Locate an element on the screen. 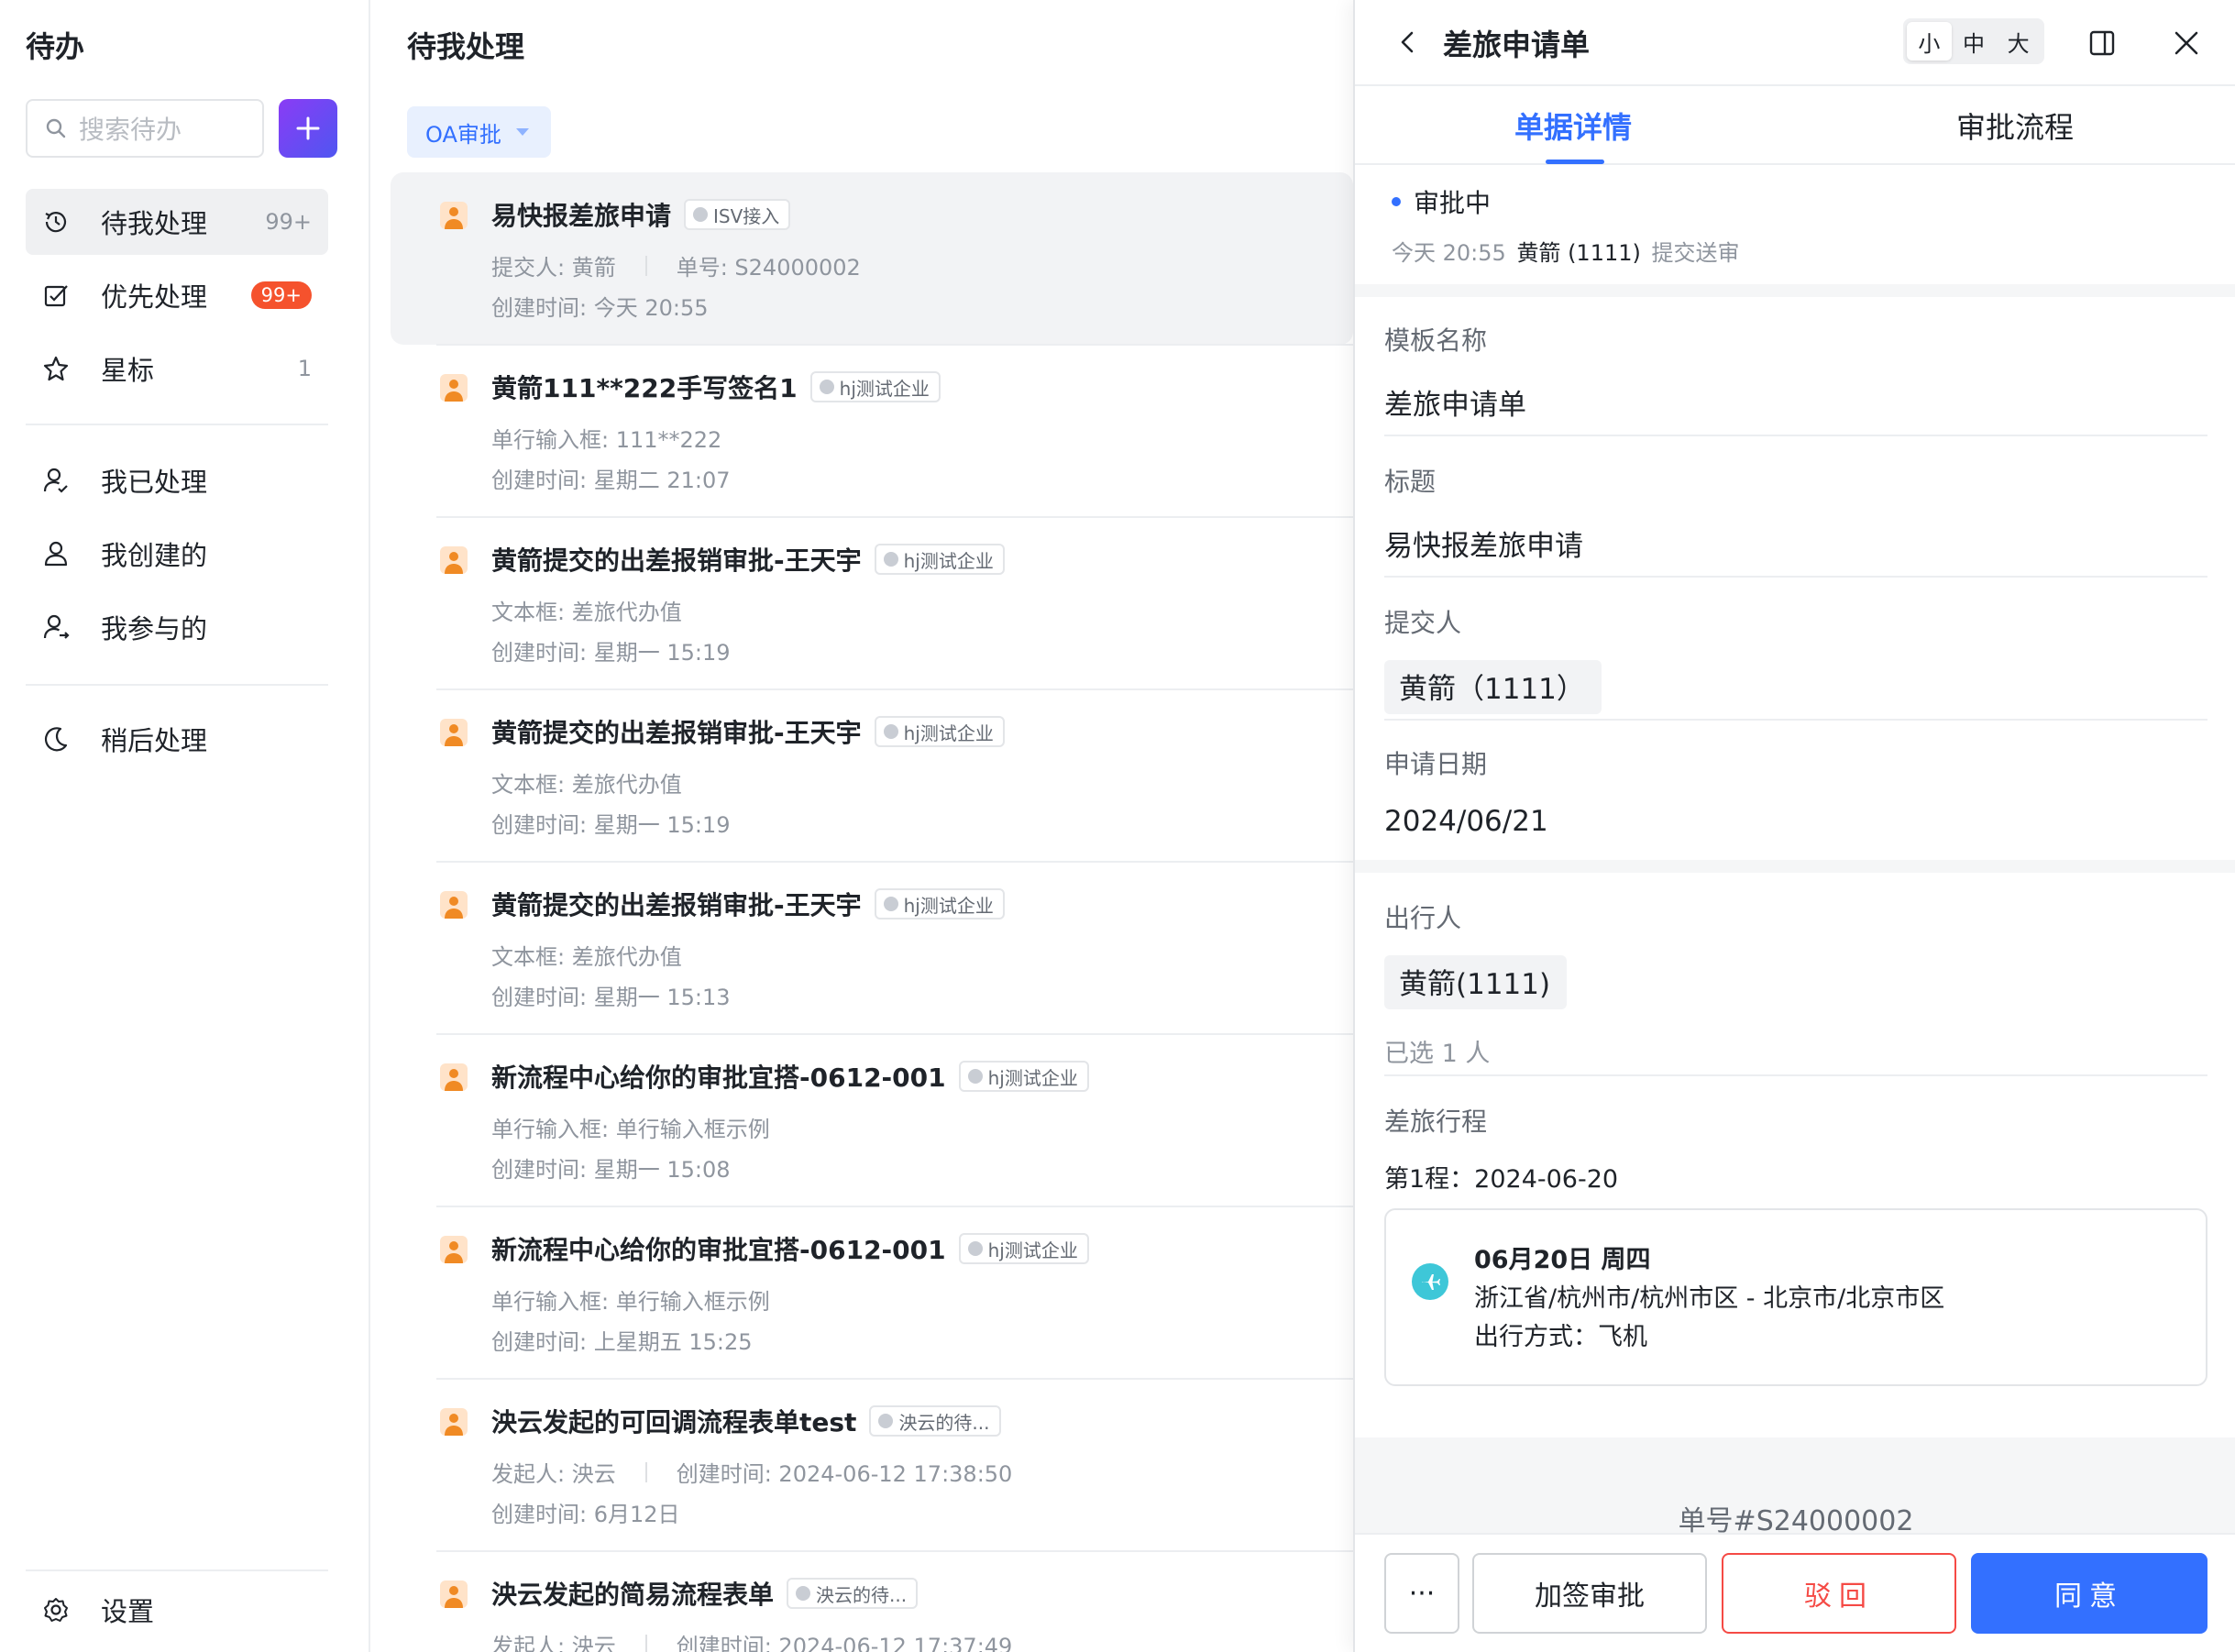  add-signer-button: 加签审批 is located at coordinates (1589, 1593).